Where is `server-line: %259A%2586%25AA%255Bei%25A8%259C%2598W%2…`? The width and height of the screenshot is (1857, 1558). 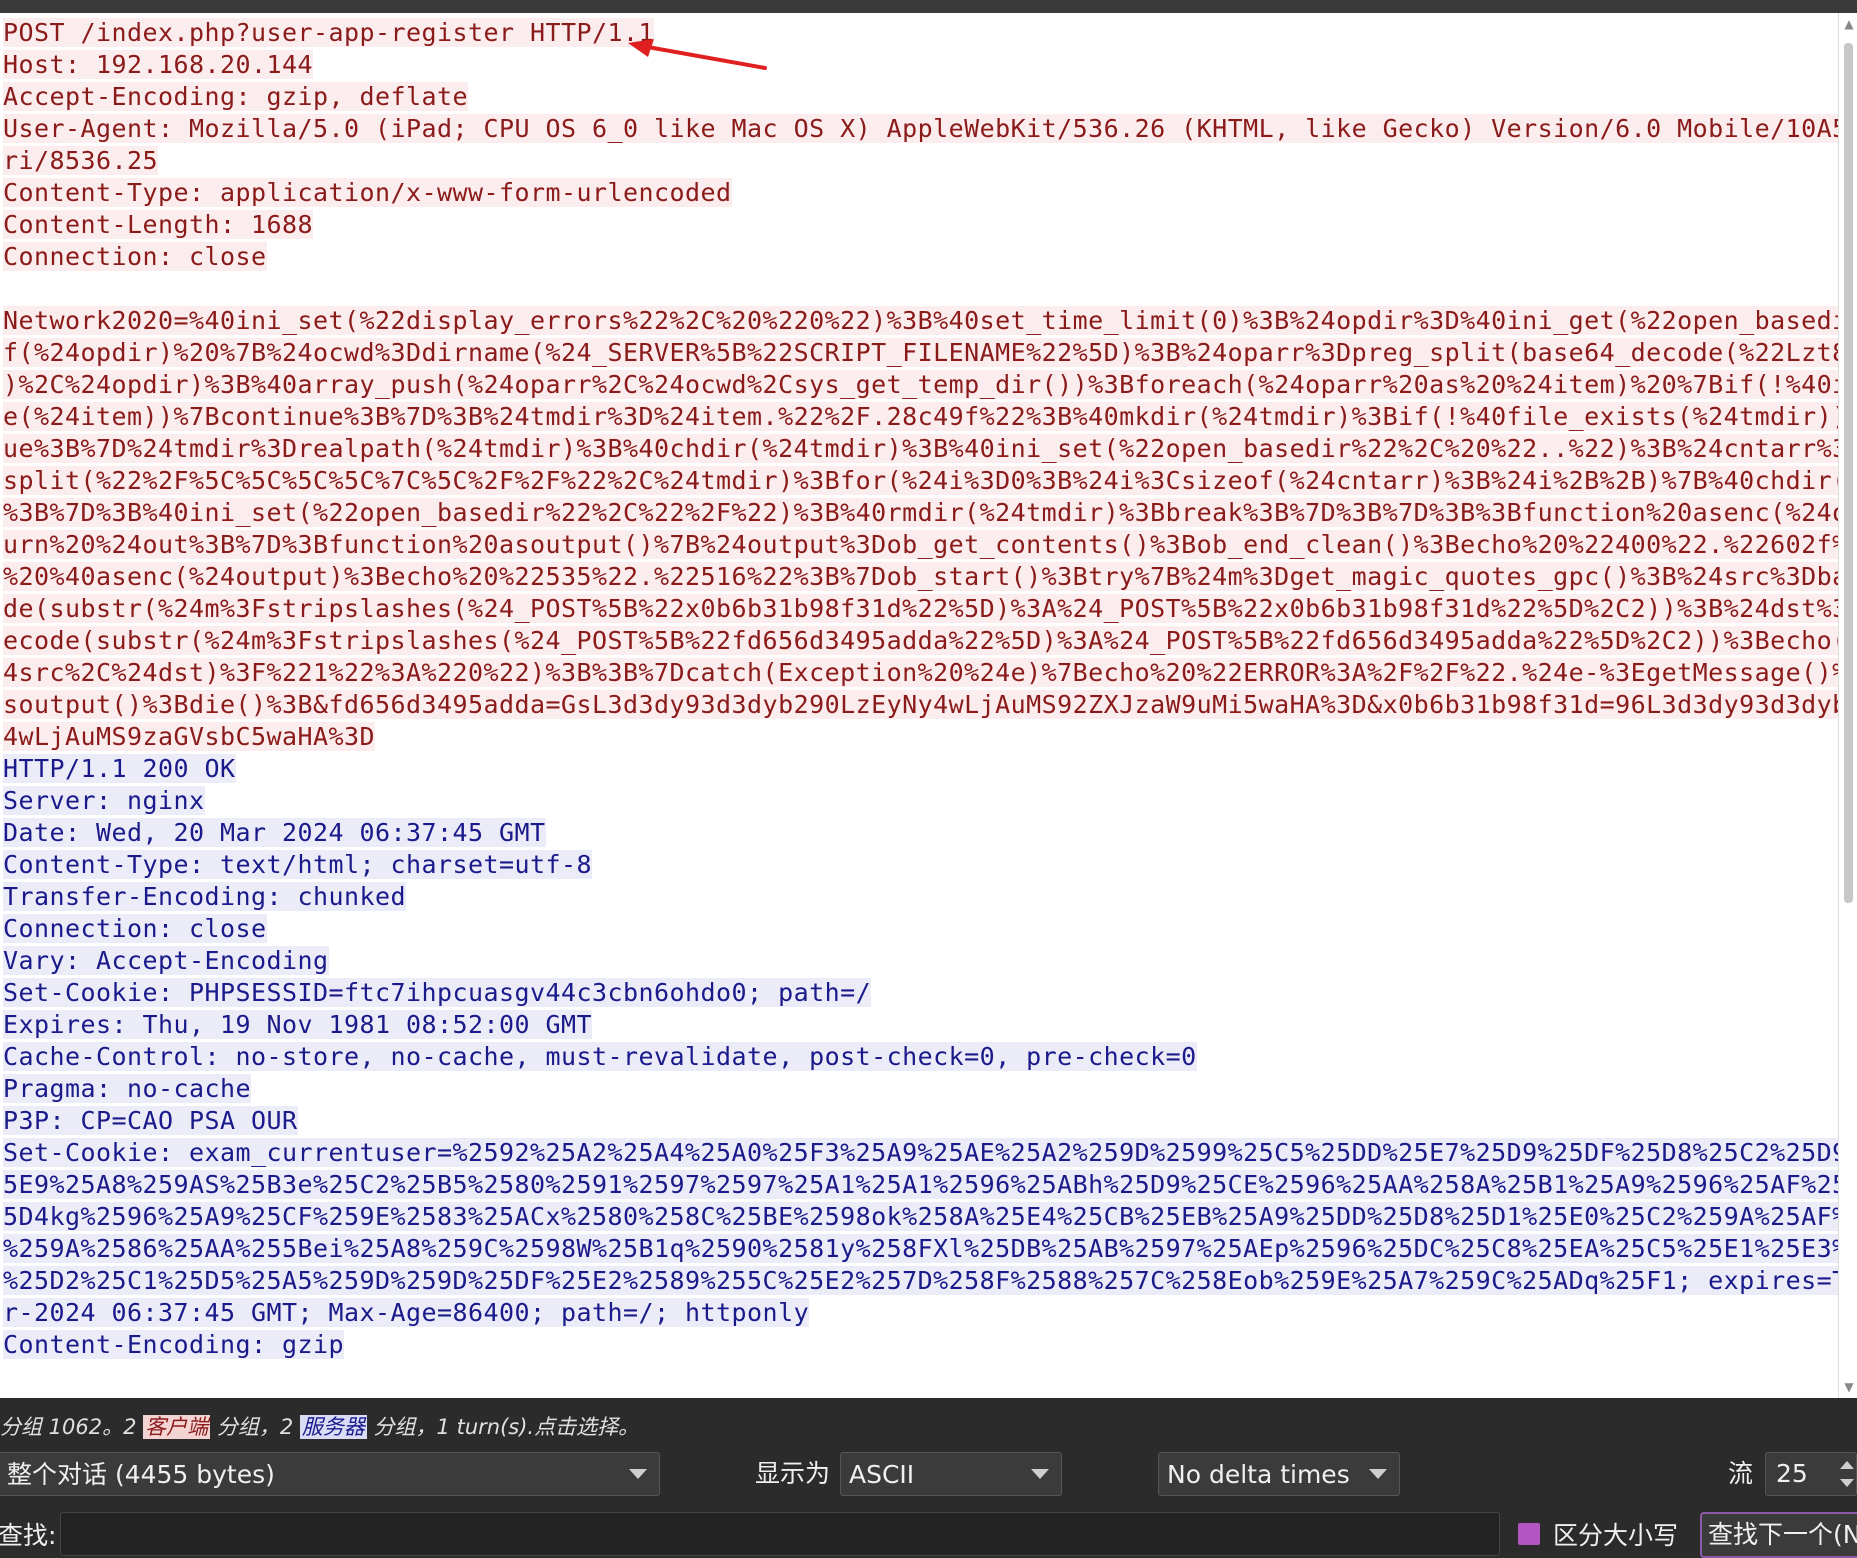
server-line: %259A%2586%25AA%255Bei%25A8%259C%2598W%2… is located at coordinates (920, 1249).